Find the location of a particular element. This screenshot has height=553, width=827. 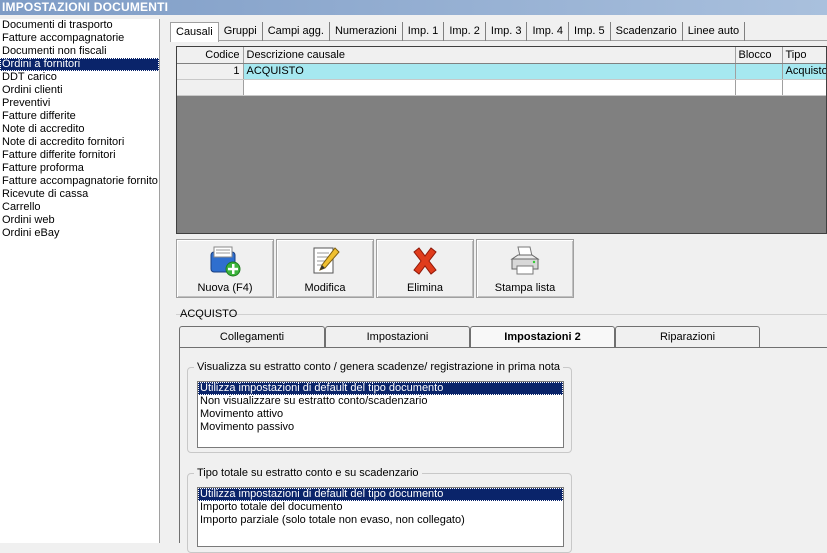

table-row-new is located at coordinates (501, 87).